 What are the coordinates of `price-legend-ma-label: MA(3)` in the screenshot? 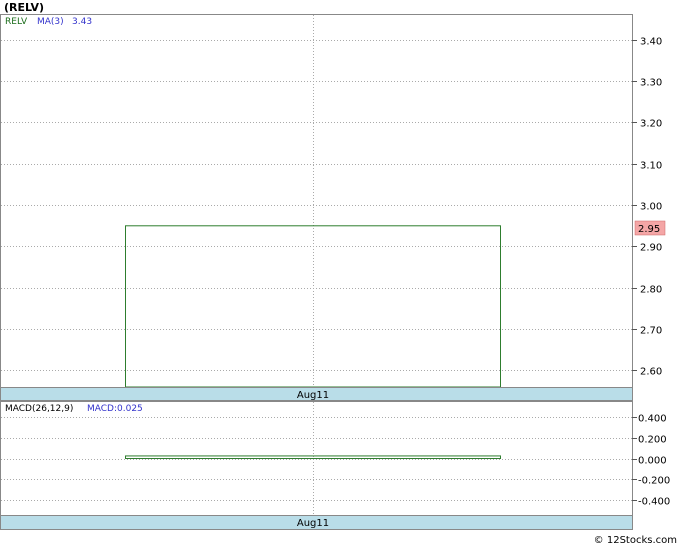 It's located at (50, 22).